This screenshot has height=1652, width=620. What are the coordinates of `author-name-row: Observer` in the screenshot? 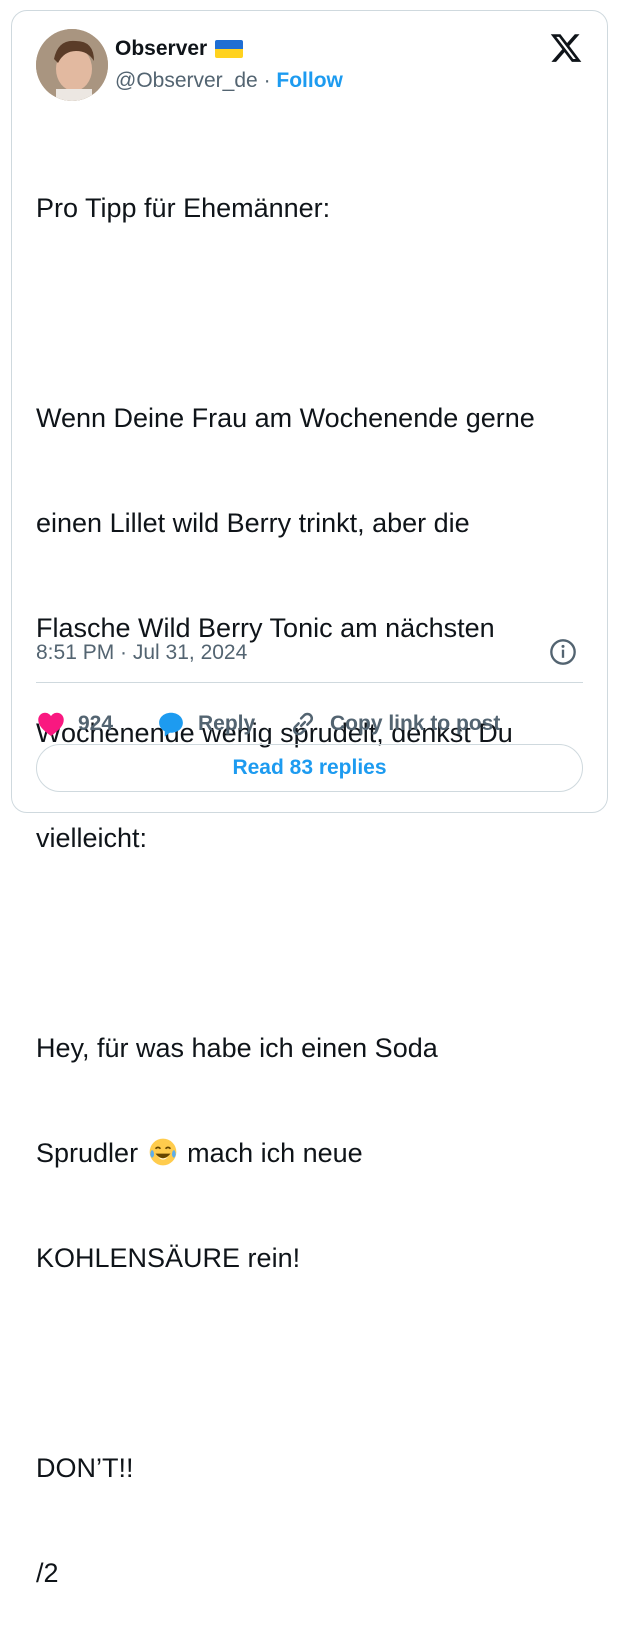 It's located at (179, 49).